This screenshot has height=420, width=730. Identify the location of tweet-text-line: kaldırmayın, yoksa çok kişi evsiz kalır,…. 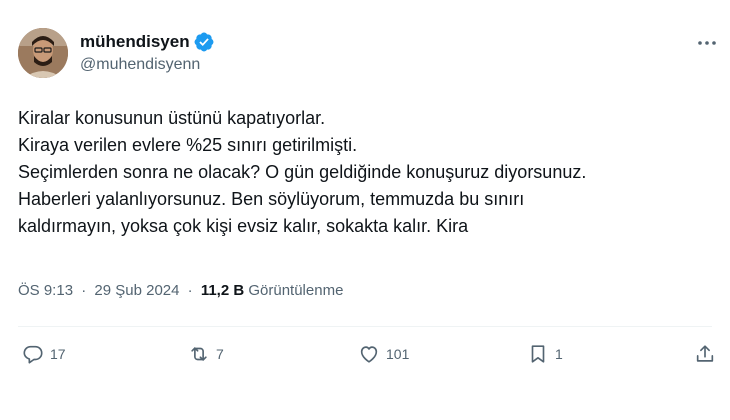
(243, 226).